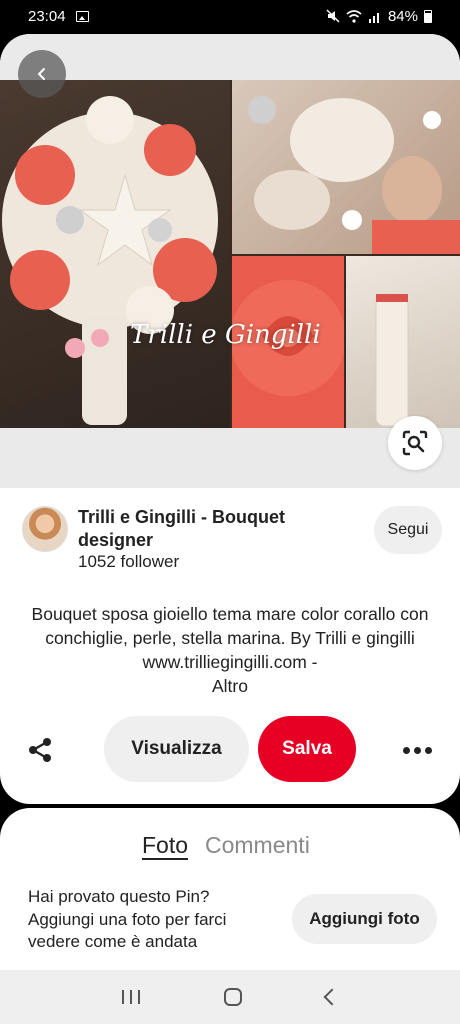 The width and height of the screenshot is (460, 1024). What do you see at coordinates (354, 16) in the screenshot?
I see `wifi-icon` at bounding box center [354, 16].